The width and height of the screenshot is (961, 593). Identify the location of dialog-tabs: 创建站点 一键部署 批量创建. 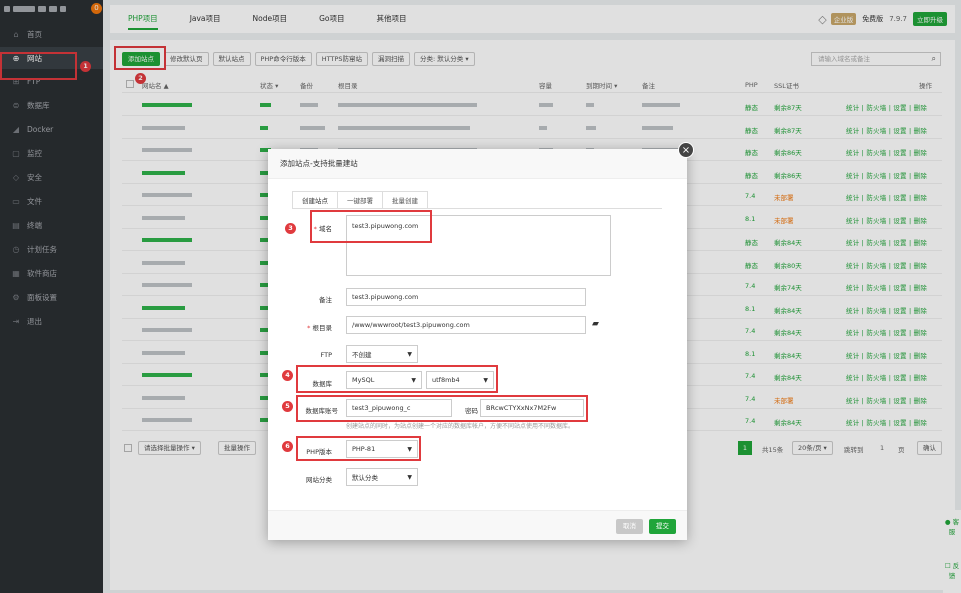
(477, 200).